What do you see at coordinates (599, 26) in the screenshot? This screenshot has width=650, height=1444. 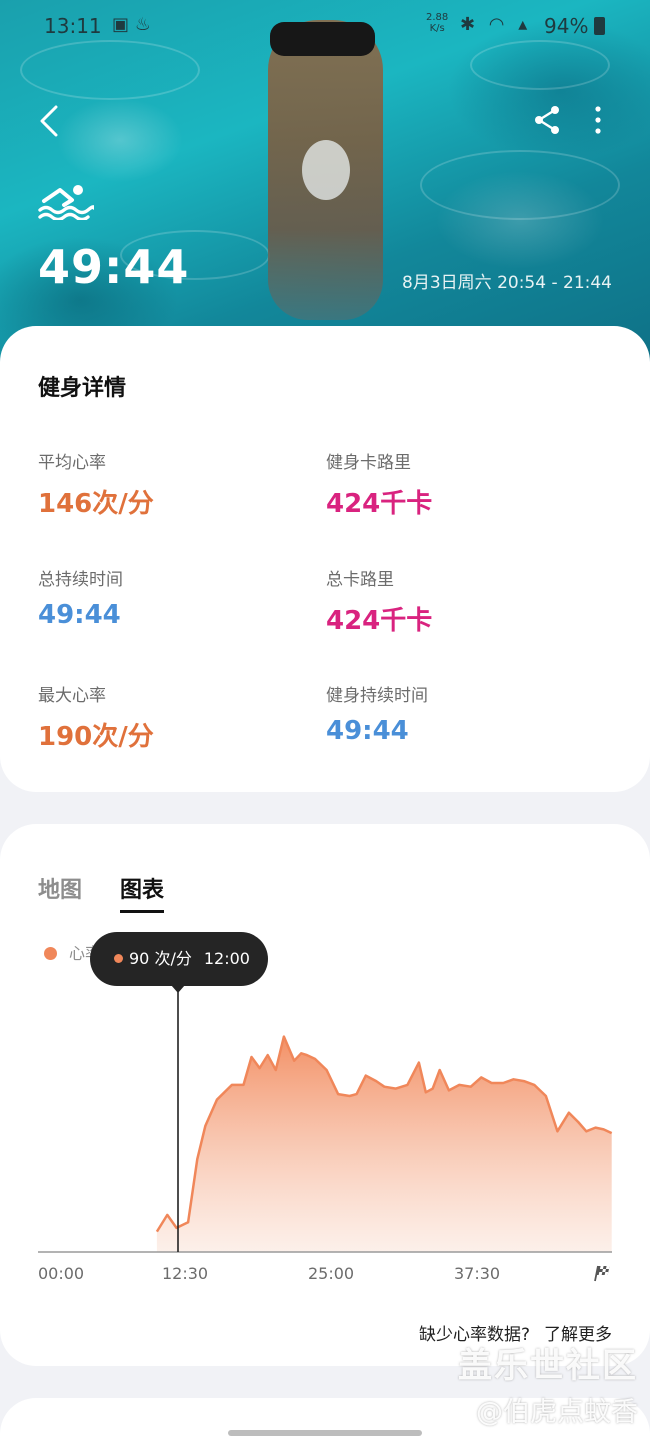 I see `battery-icon` at bounding box center [599, 26].